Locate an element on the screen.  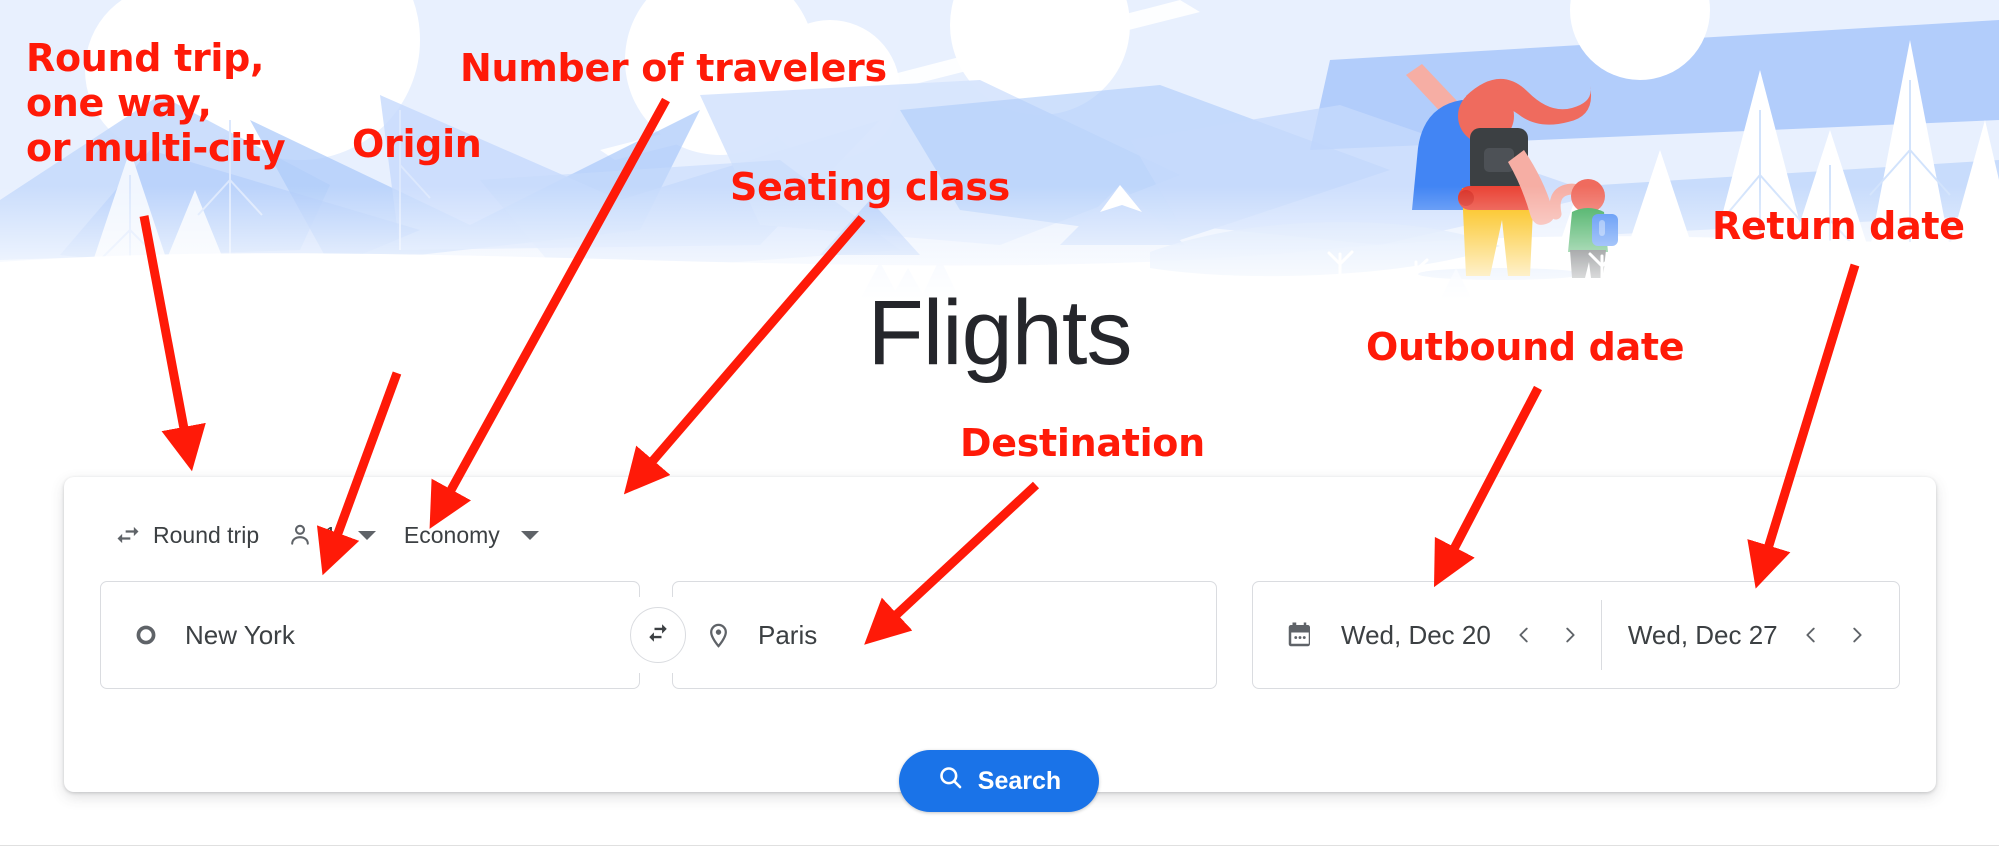
destination-input: Paris is located at coordinates (944, 635).